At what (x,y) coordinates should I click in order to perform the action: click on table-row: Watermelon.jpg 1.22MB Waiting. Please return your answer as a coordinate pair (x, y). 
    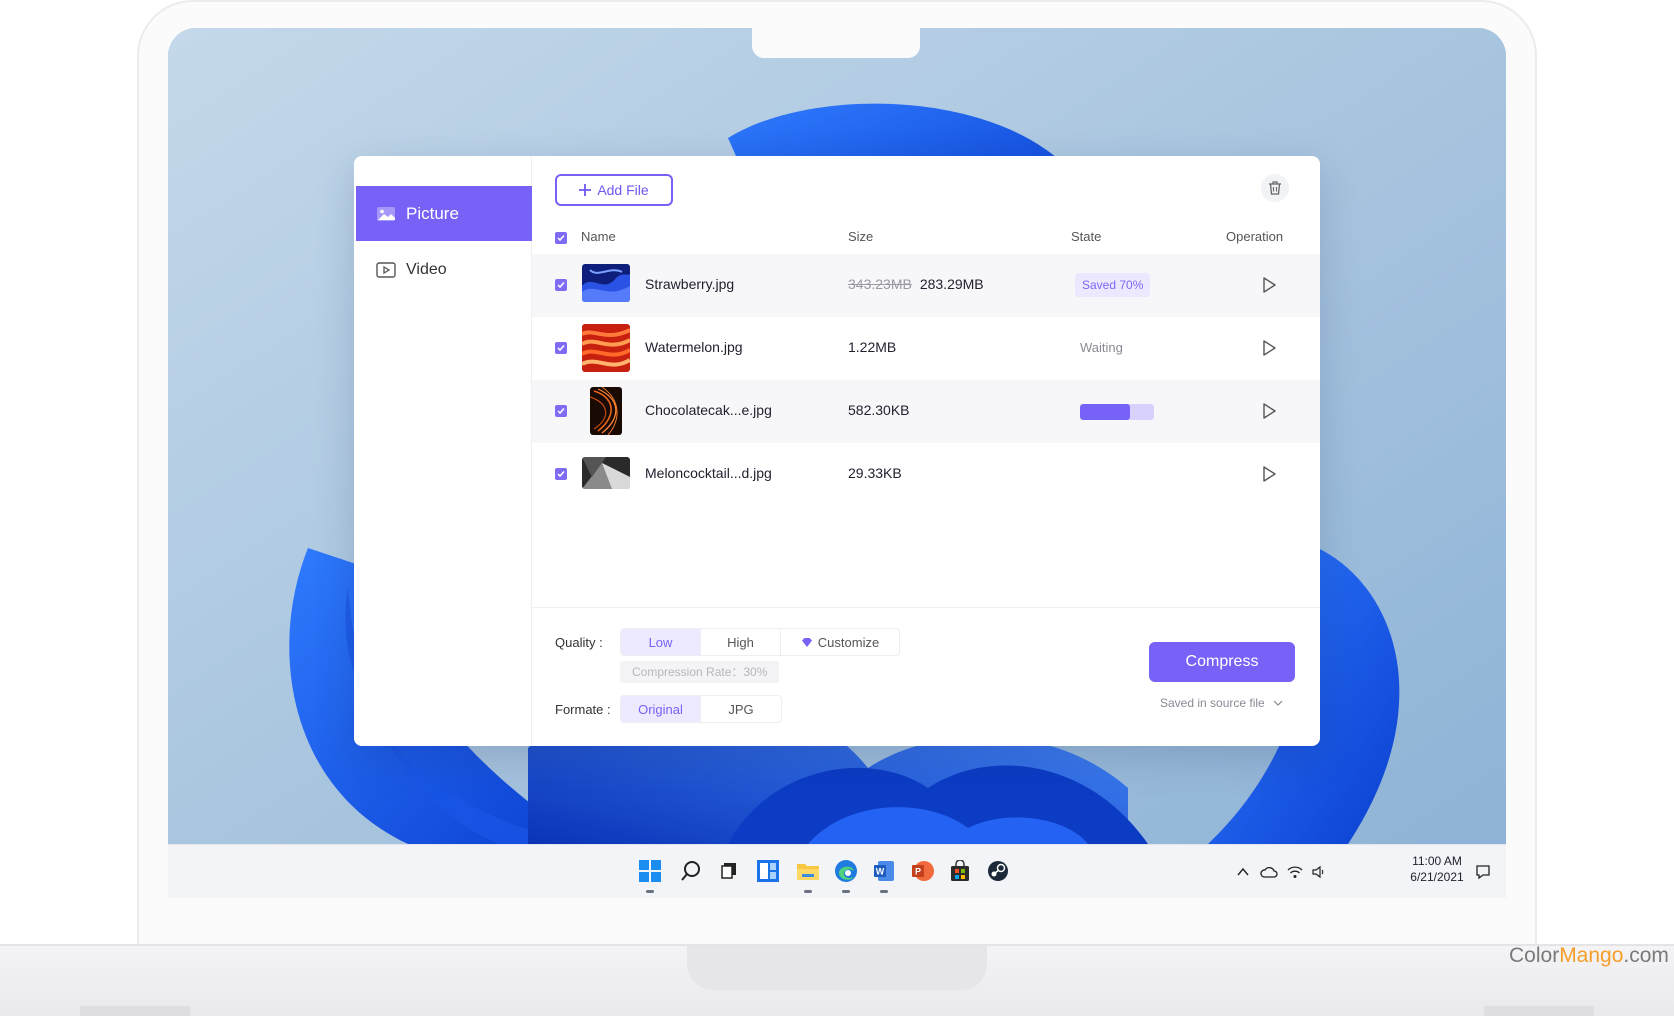
    Looking at the image, I should click on (926, 348).